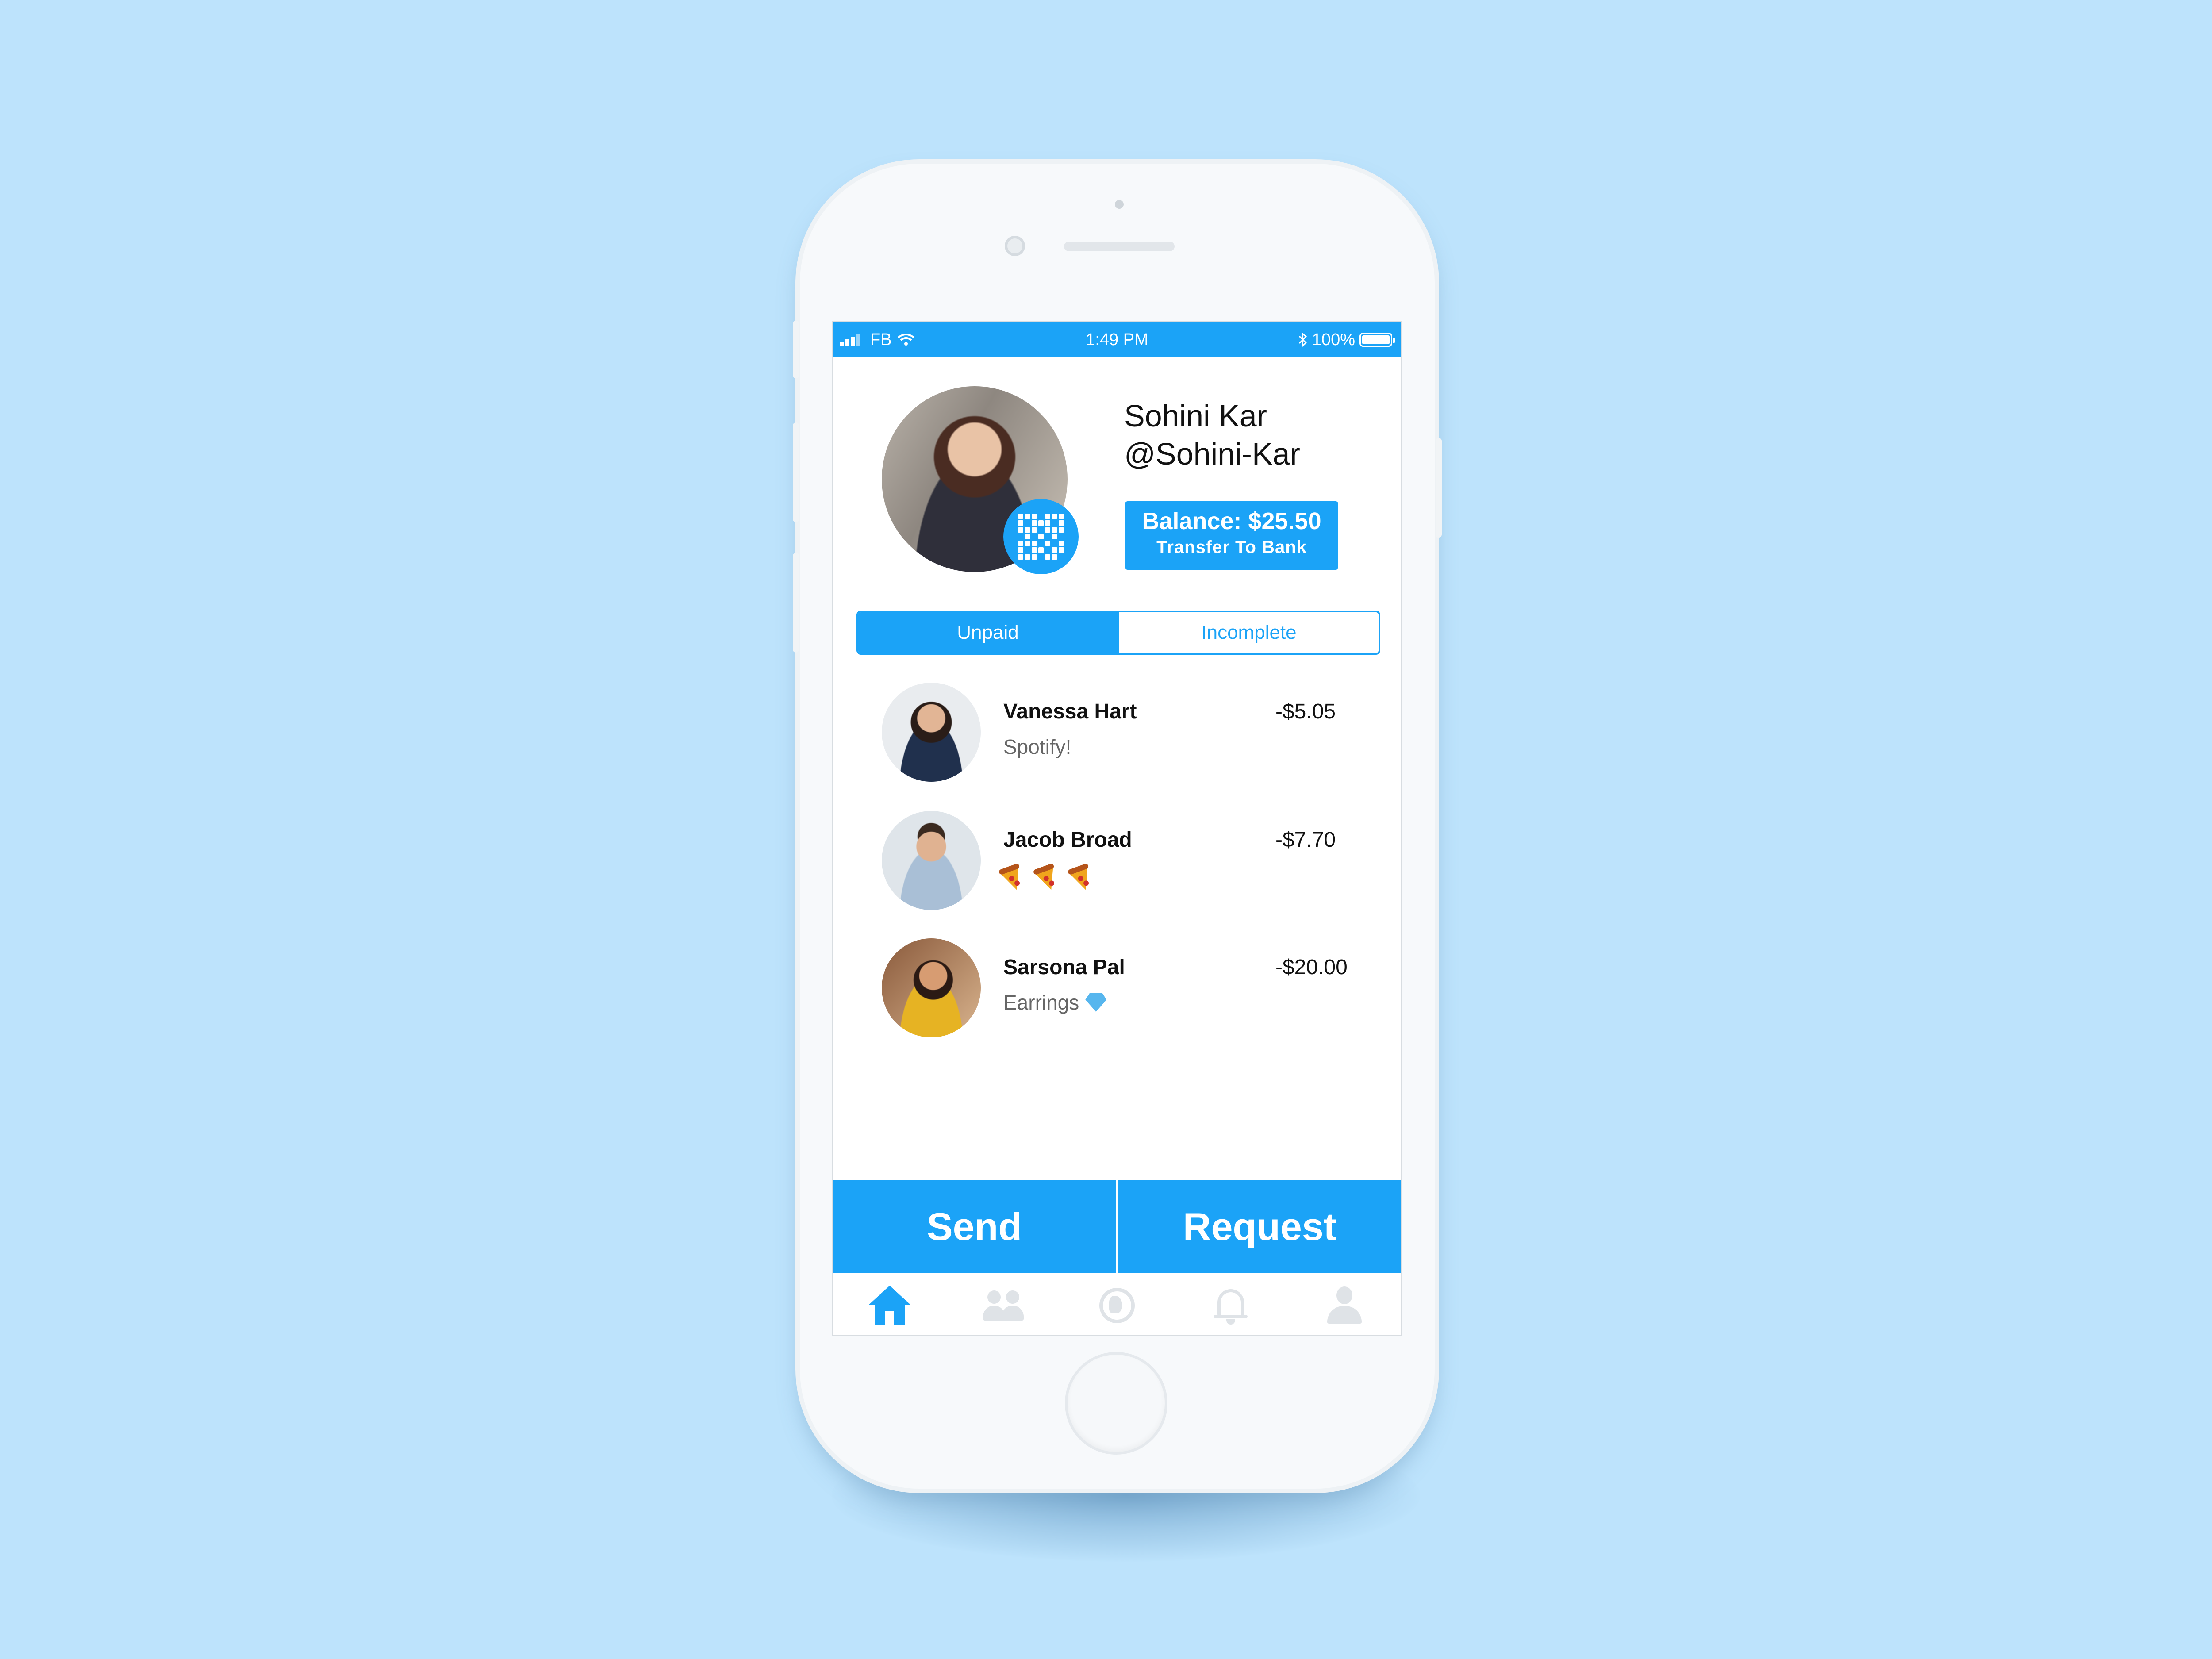 This screenshot has width=2212, height=1659. I want to click on request-button: Request, so click(1258, 1227).